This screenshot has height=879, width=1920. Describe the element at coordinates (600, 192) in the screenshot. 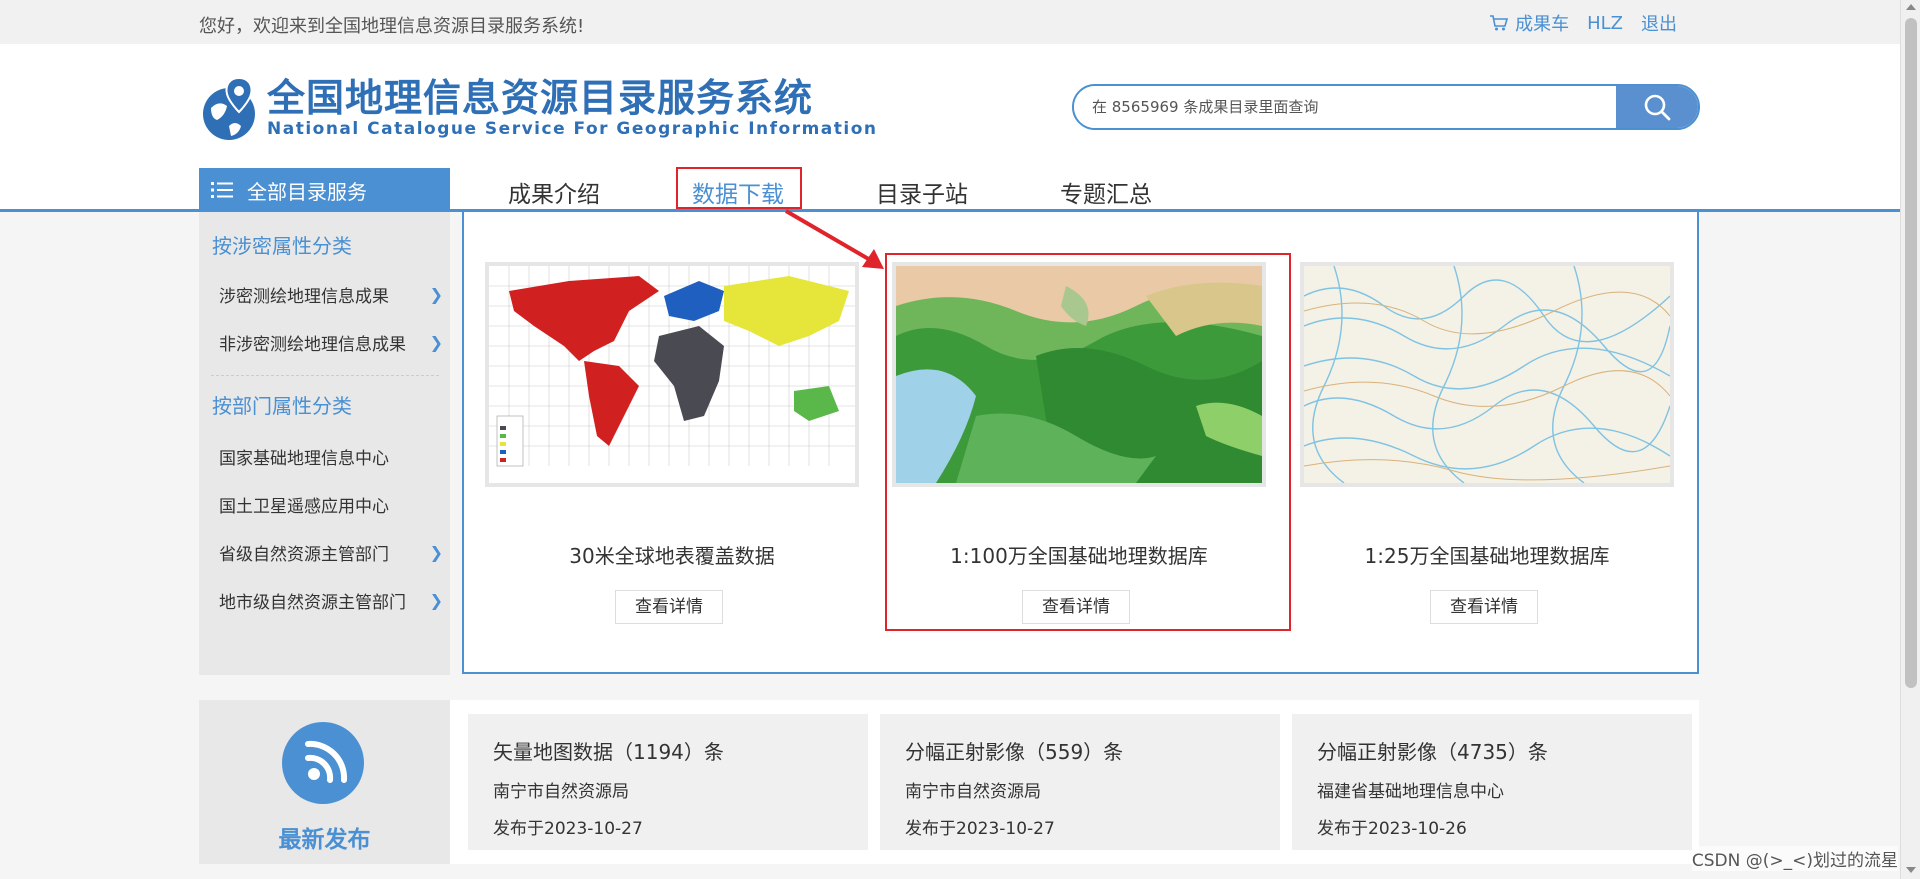

I see `nav-item-intro: 成果介绍` at that location.